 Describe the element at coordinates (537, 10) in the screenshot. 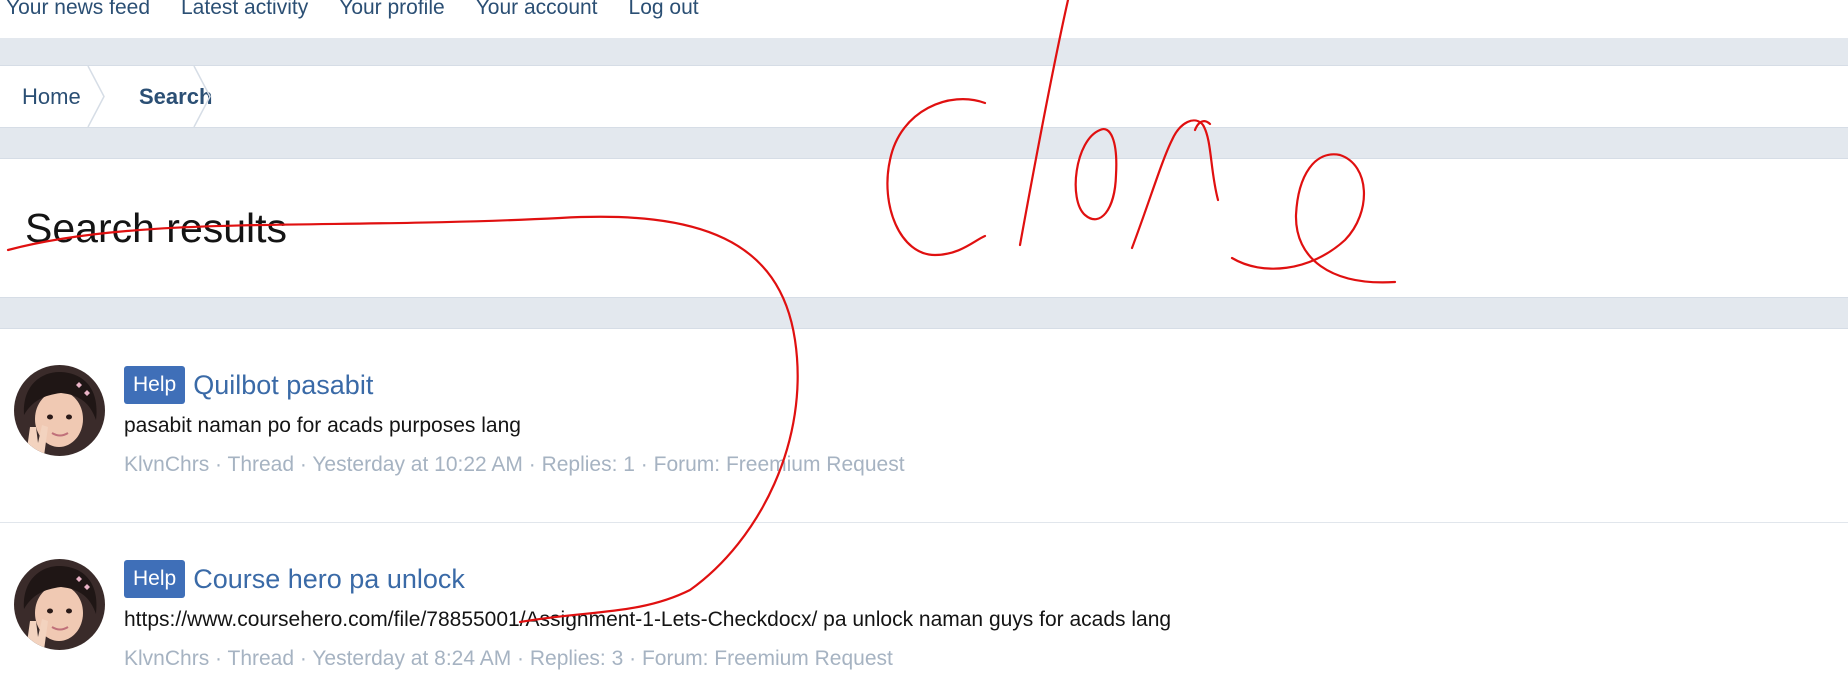

I see `nav-your-account-link: Your account` at that location.